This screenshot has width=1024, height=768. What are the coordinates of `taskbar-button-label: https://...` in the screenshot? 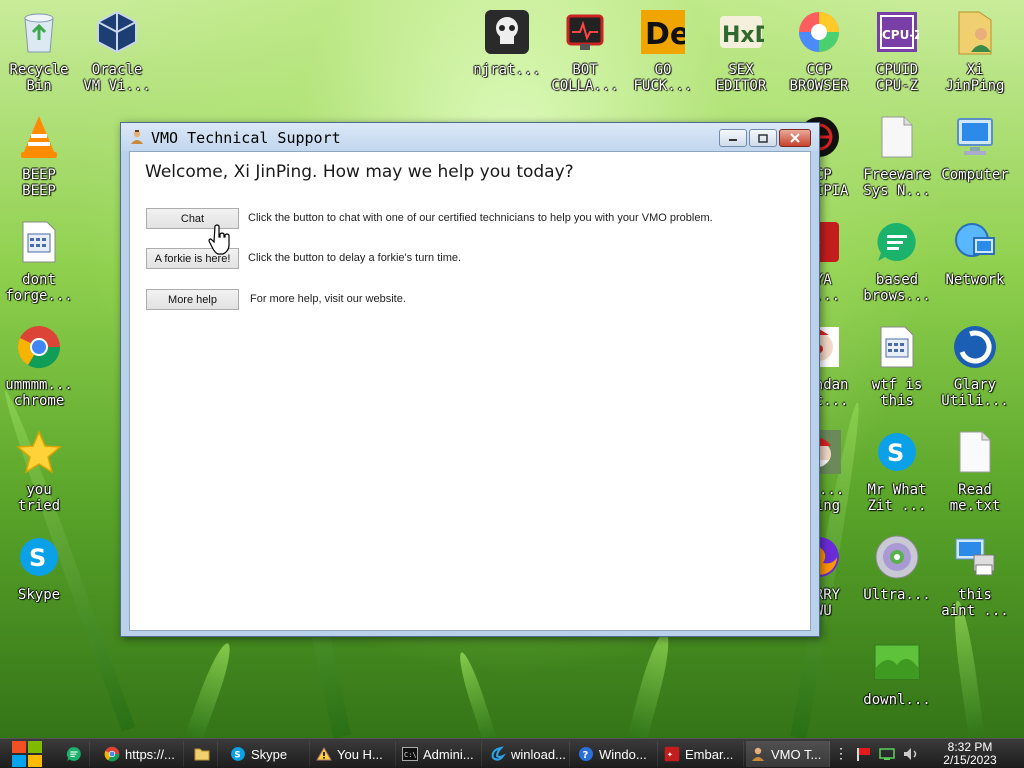 It's located at (150, 754).